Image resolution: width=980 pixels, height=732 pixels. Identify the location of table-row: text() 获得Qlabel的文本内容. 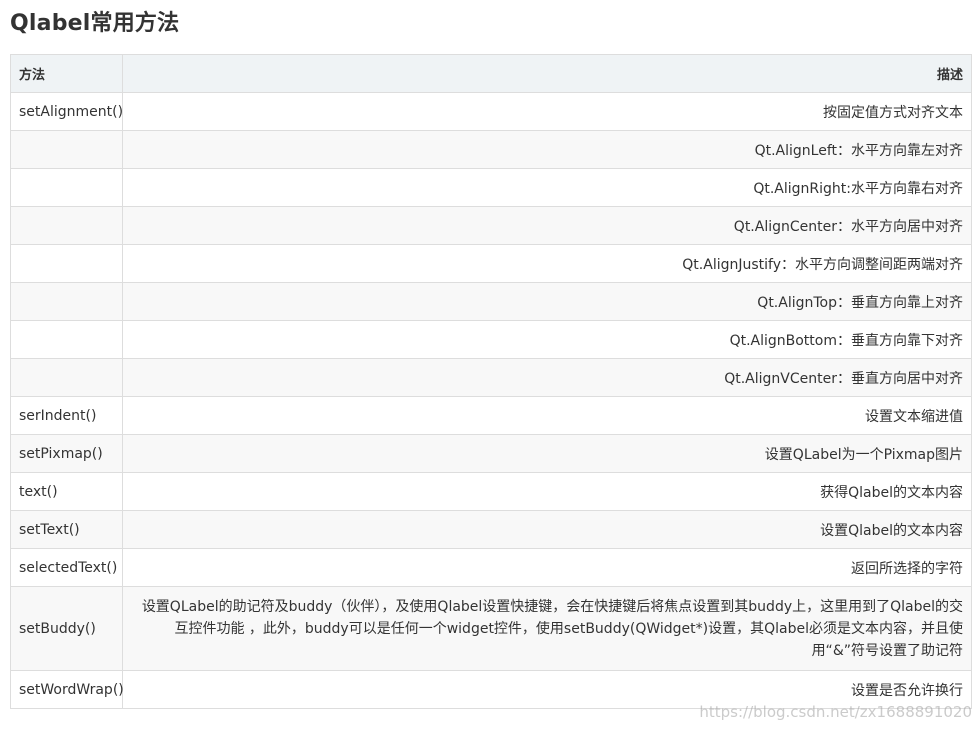
(491, 491).